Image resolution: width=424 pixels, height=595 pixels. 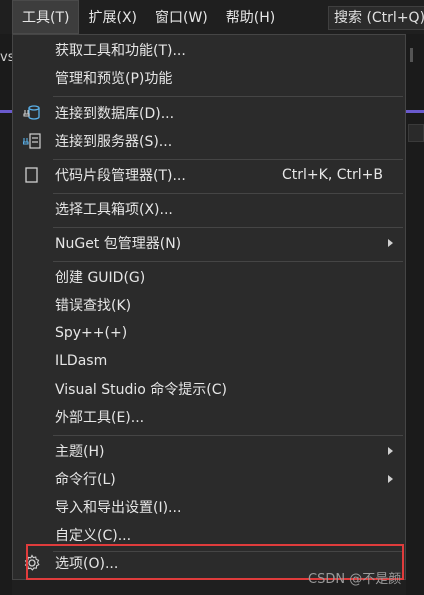 I want to click on database-plug-icon, so click(x=32, y=113).